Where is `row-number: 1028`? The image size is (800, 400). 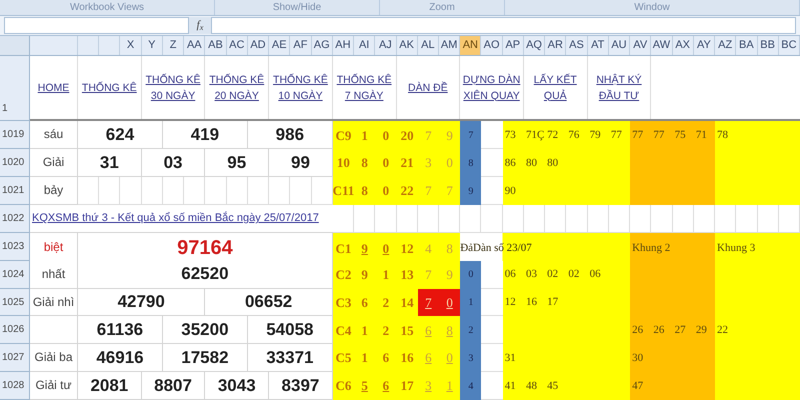 row-number: 1028 is located at coordinates (15, 386).